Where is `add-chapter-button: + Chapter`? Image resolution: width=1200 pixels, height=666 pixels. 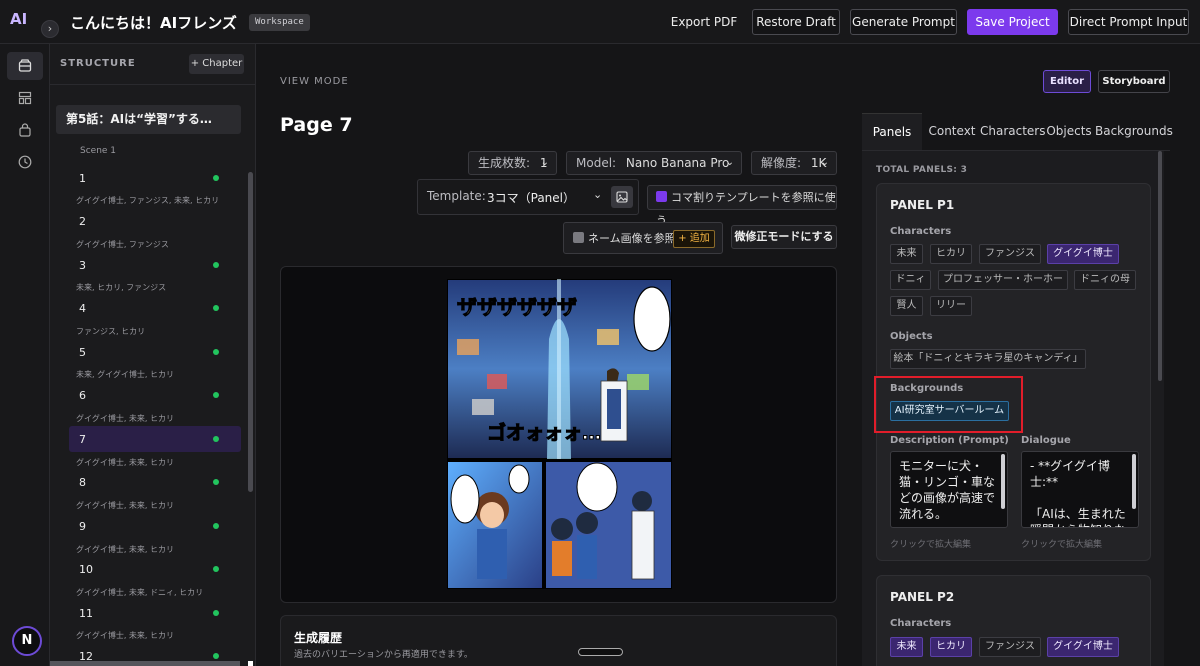
add-chapter-button: + Chapter is located at coordinates (216, 64).